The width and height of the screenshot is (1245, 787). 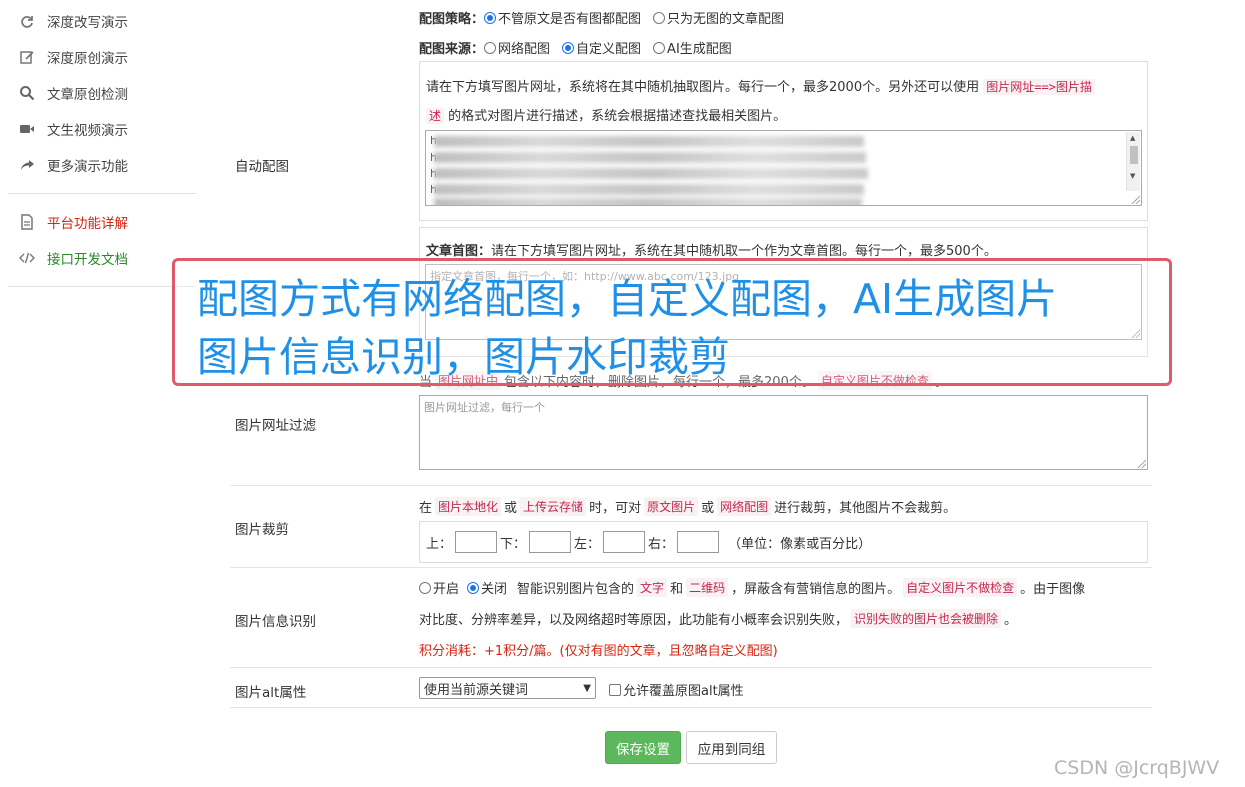 I want to click on crop-code-localize: 图片本地化, so click(x=468, y=506).